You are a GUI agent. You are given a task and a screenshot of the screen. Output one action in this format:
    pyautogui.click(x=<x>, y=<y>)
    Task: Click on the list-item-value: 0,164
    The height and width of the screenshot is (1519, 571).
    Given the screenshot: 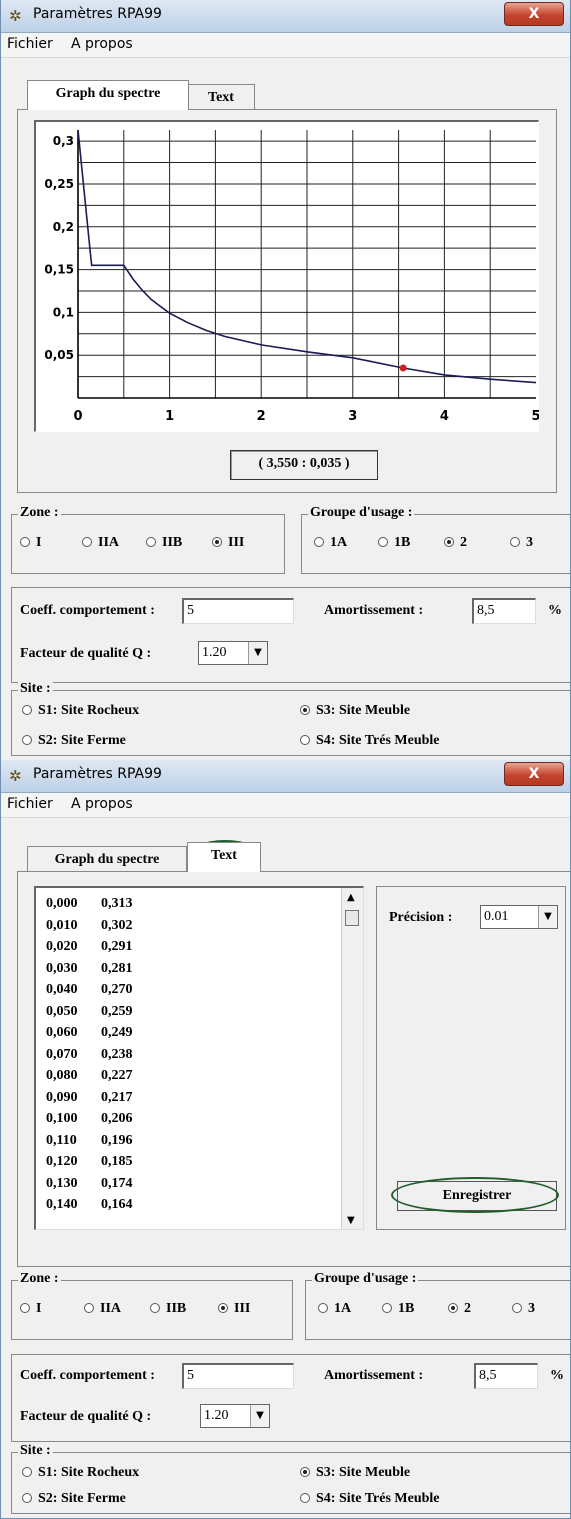 What is the action you would take?
    pyautogui.click(x=117, y=1204)
    